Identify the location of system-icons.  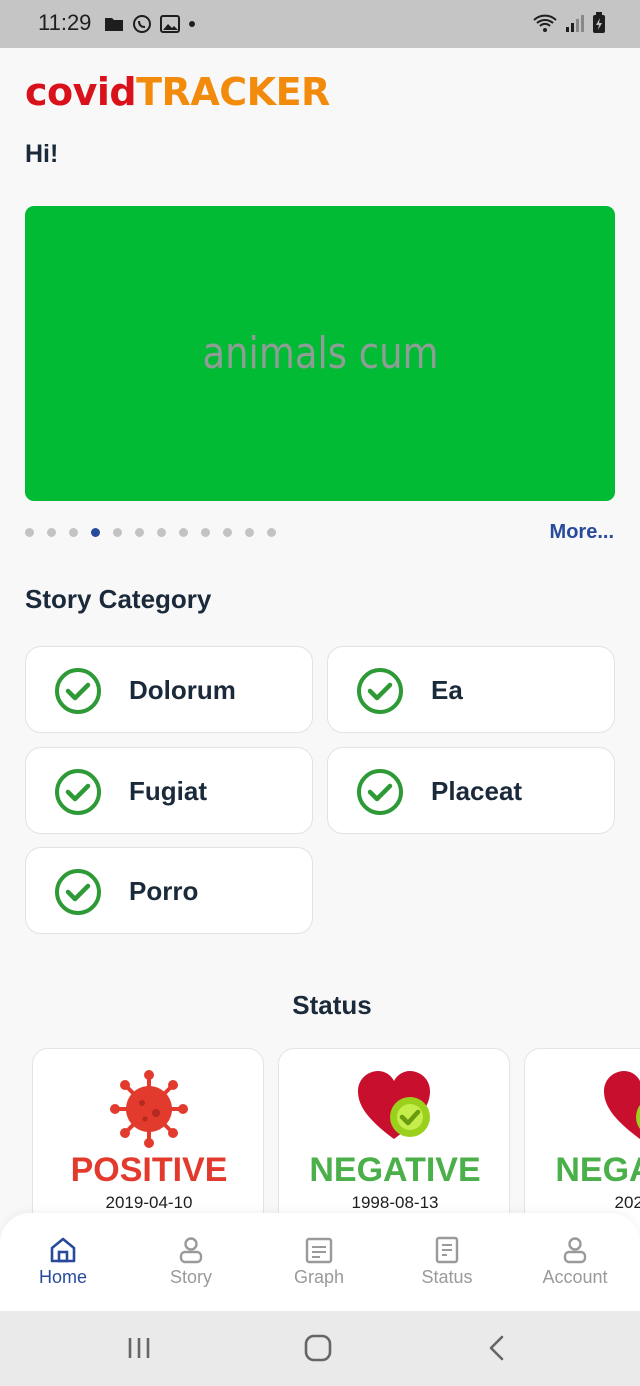
(569, 23).